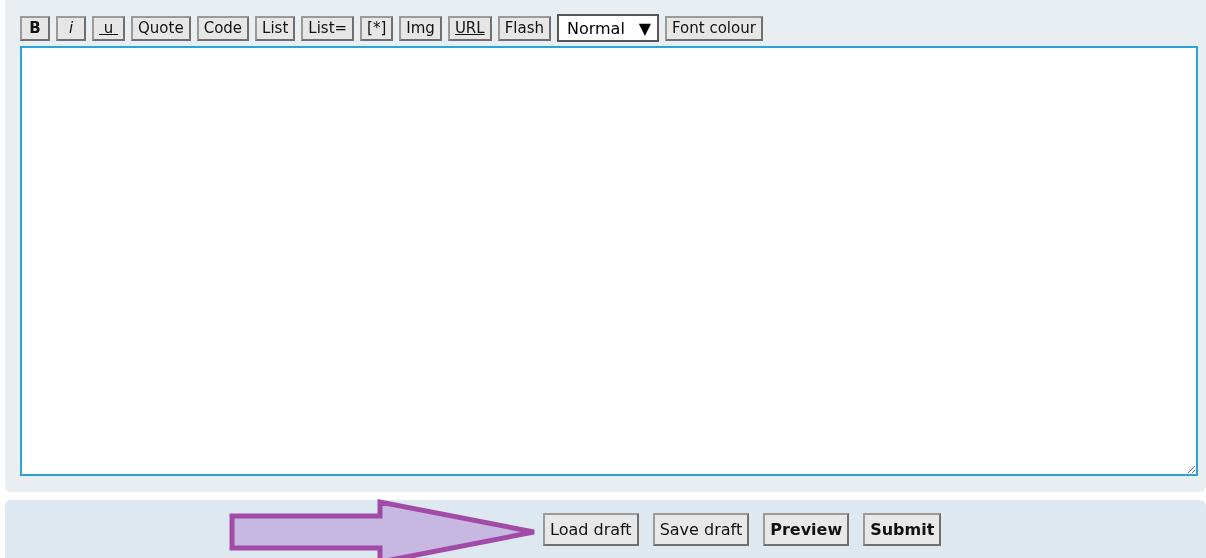 Image resolution: width=1206 pixels, height=558 pixels. Describe the element at coordinates (524, 28) in the screenshot. I see `format-button: Flash` at that location.